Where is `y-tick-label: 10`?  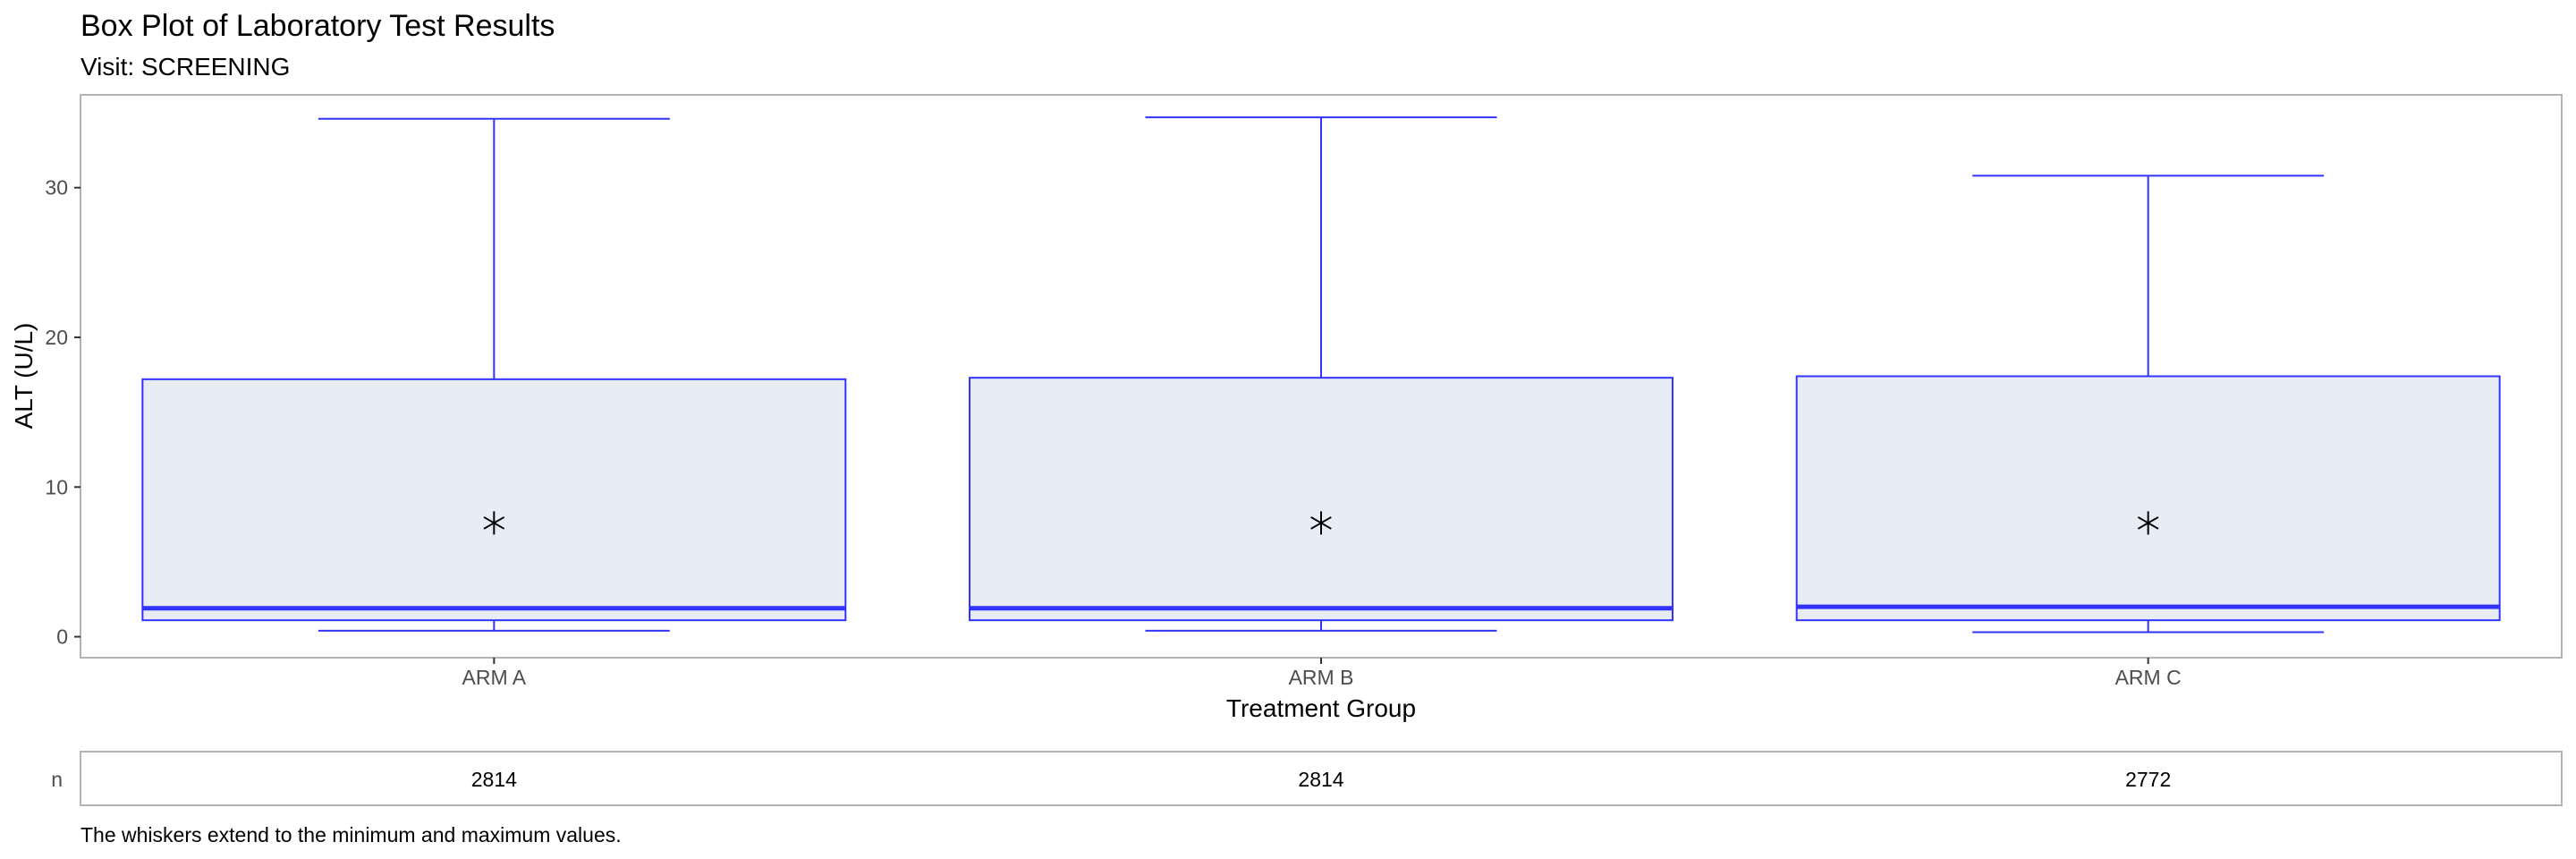
y-tick-label: 10 is located at coordinates (56, 486).